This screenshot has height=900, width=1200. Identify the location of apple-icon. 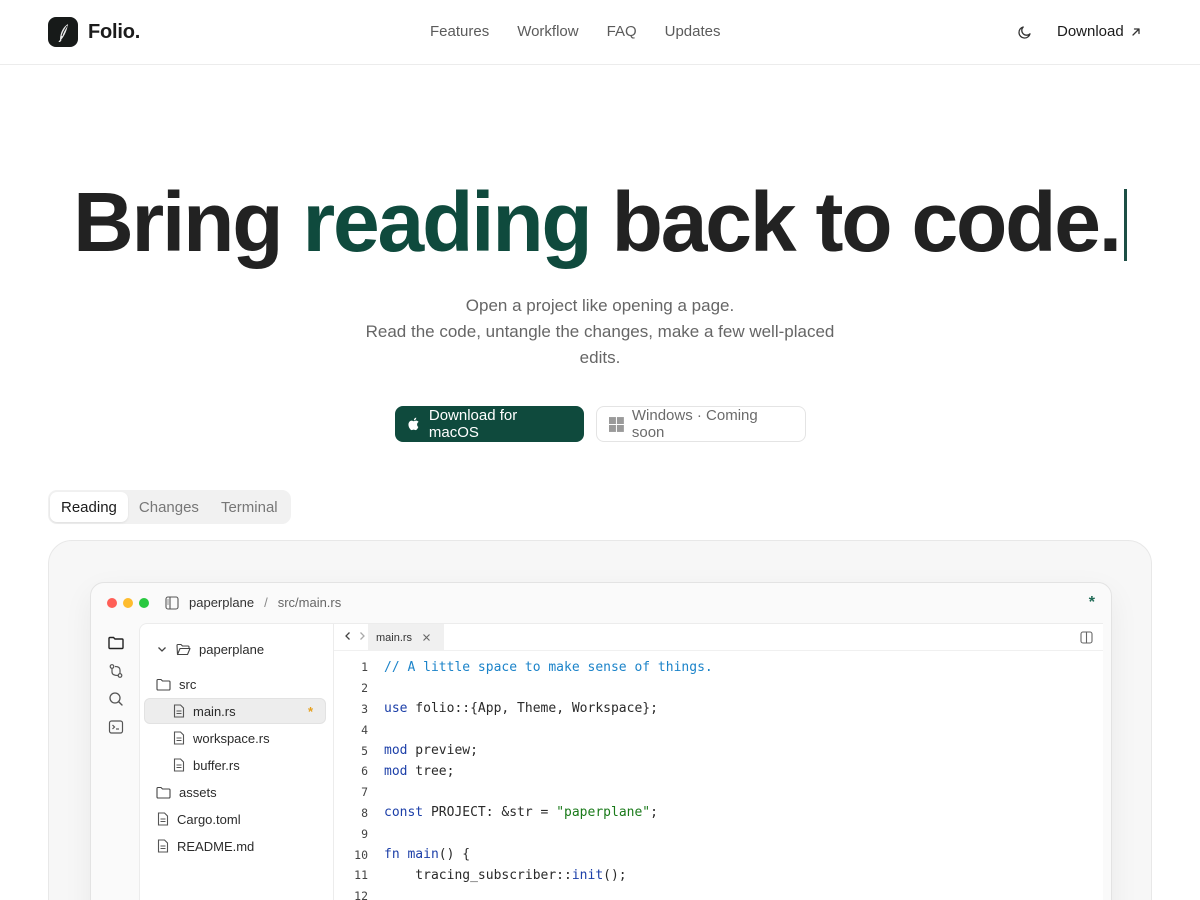
(413, 424).